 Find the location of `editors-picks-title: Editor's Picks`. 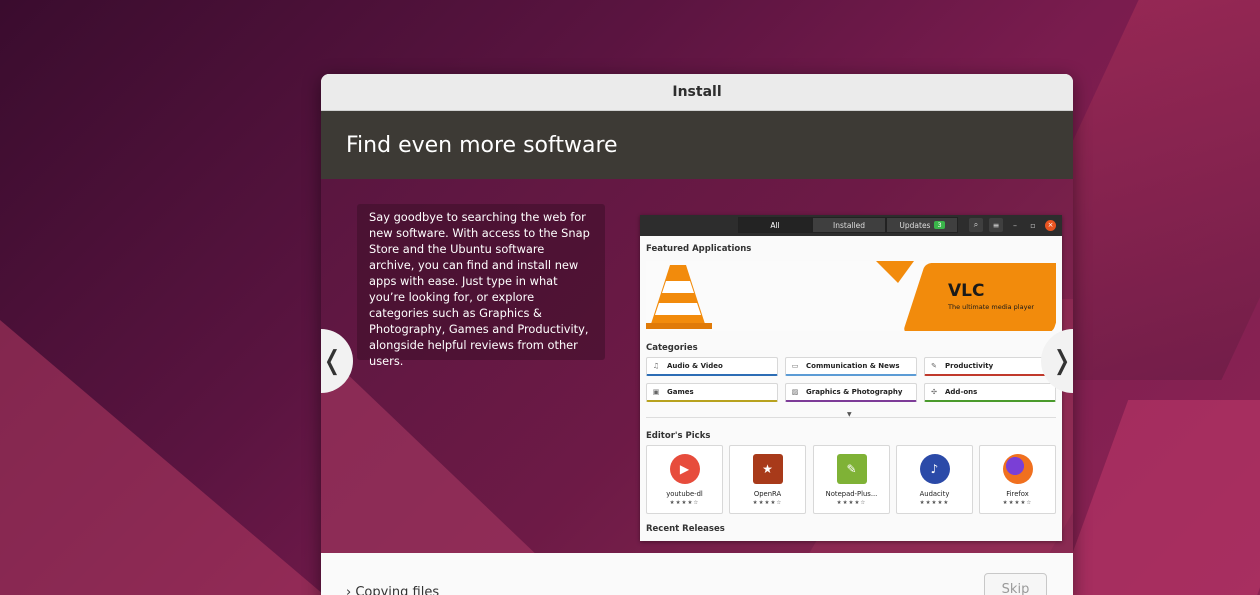

editors-picks-title: Editor's Picks is located at coordinates (678, 436).